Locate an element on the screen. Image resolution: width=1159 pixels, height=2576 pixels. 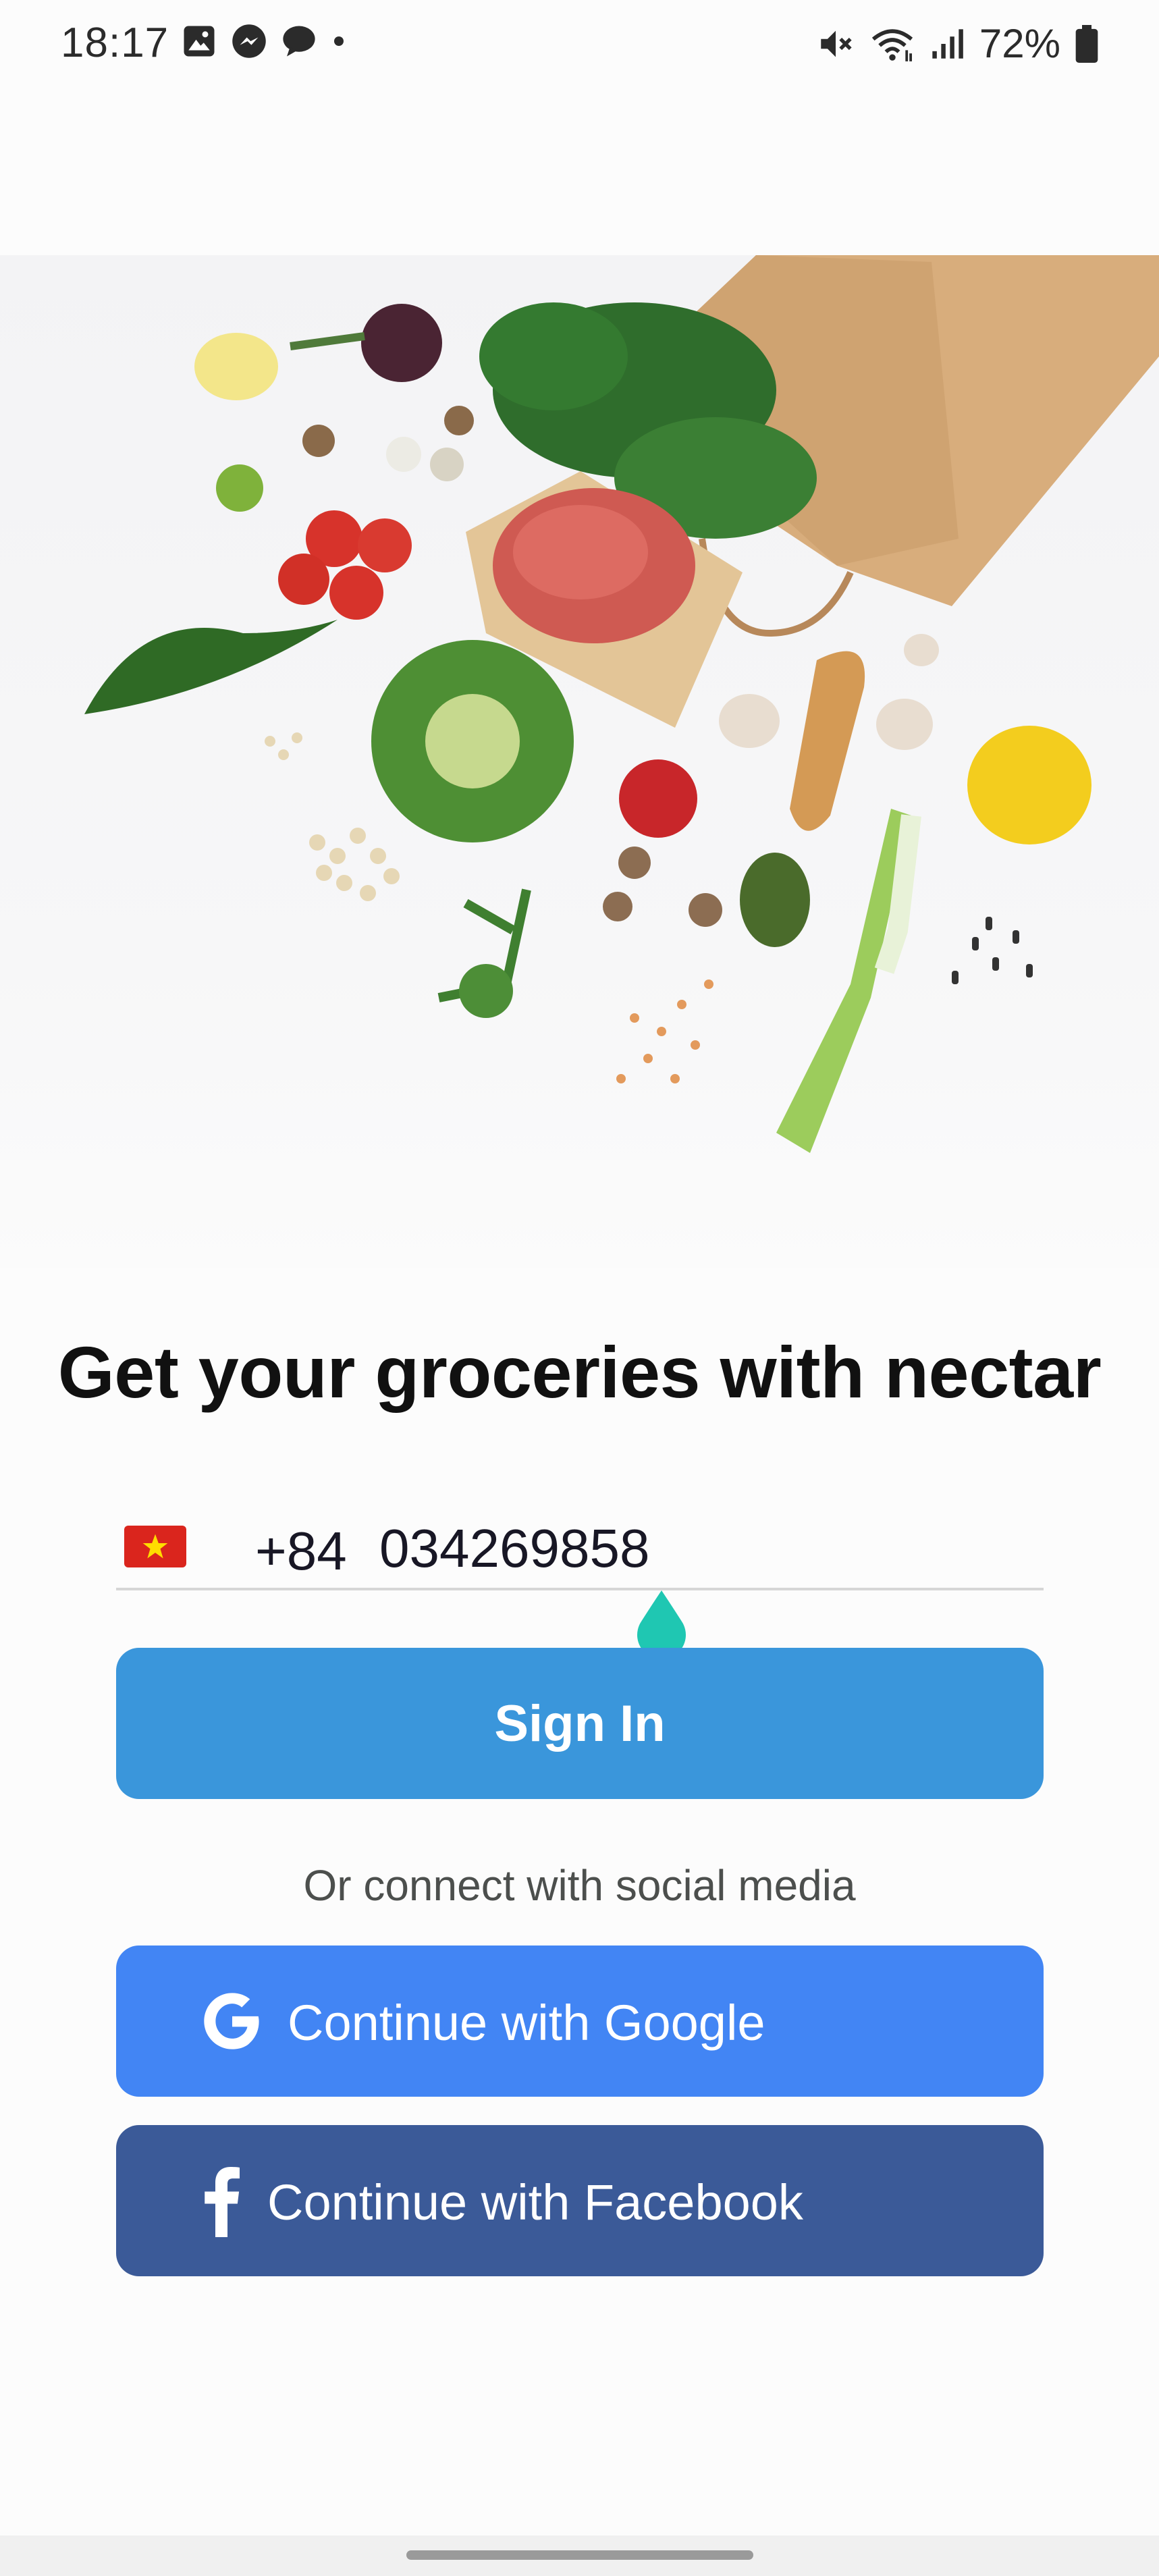
sign-in-label: Sign In is located at coordinates (580, 1723).